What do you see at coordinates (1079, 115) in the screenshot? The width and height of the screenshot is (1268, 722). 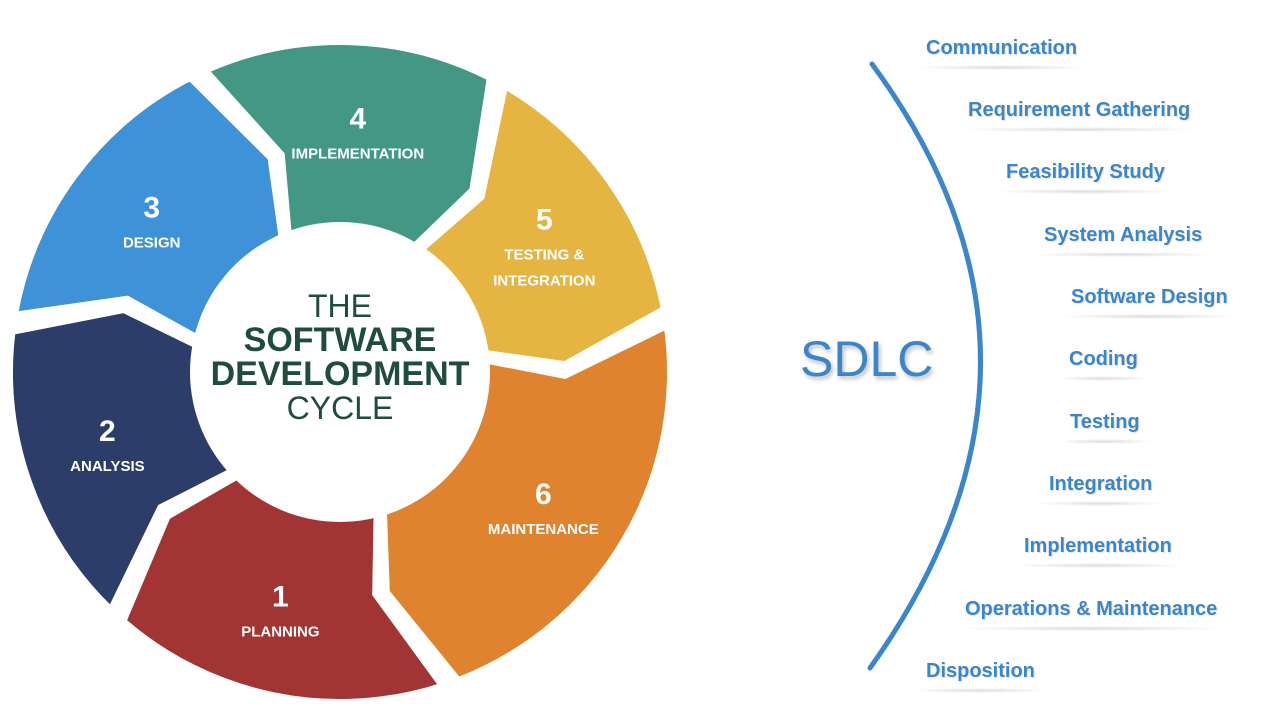 I see `phase-requirement-gathering: Requirement Gathering` at bounding box center [1079, 115].